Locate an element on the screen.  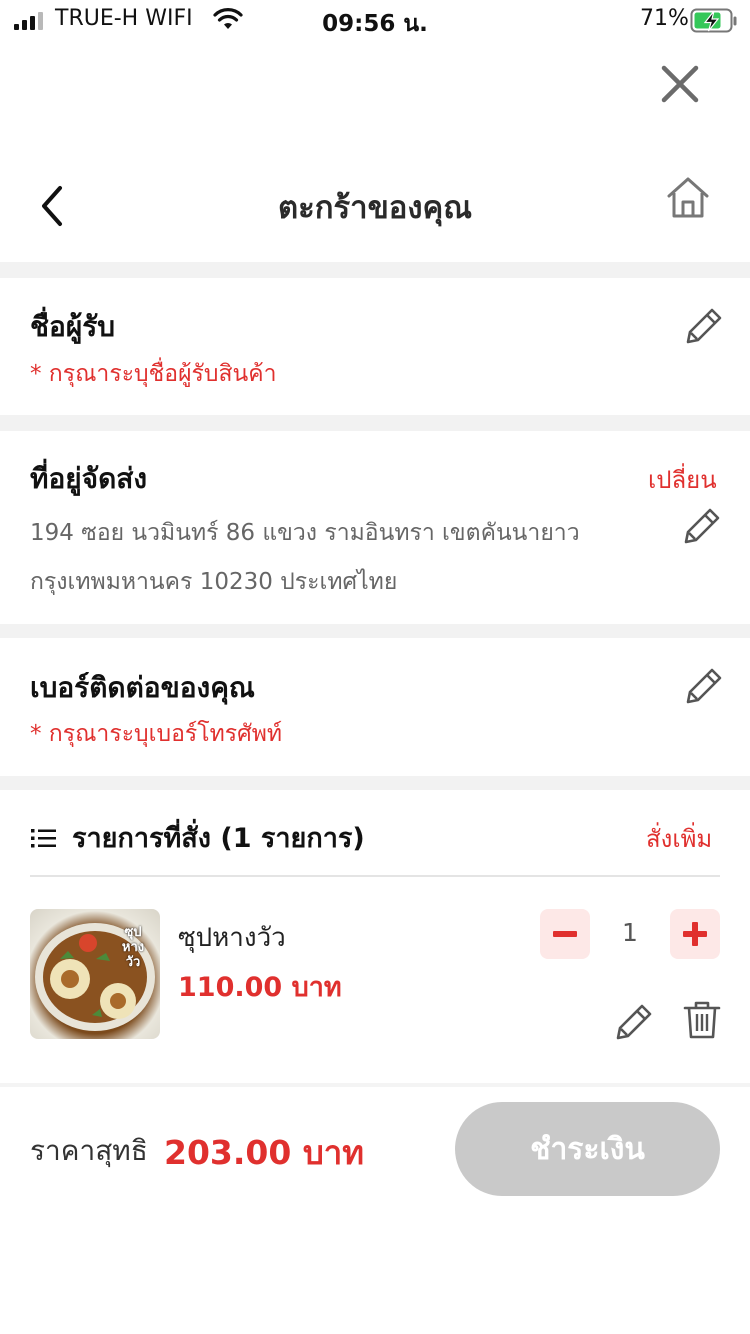
total-value: 203.00 บาท is located at coordinates (264, 1152).